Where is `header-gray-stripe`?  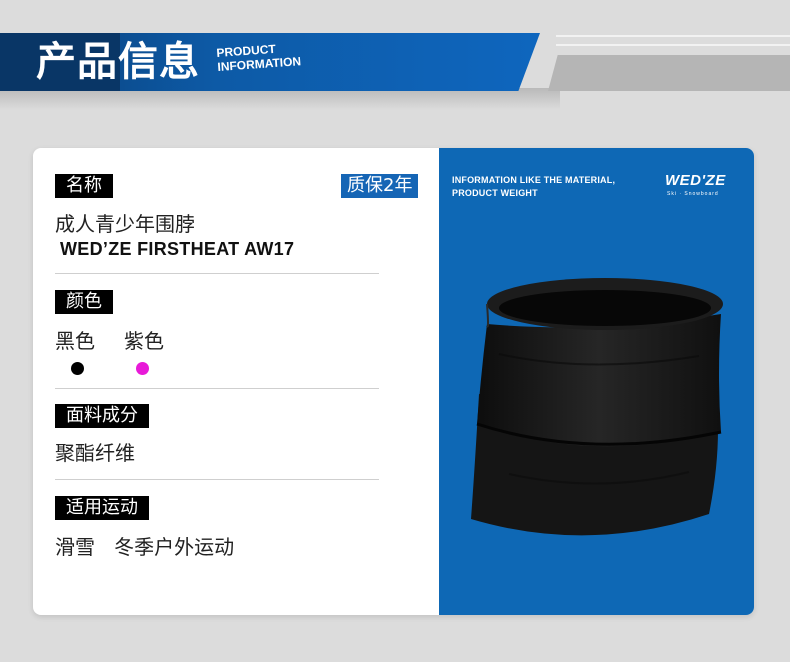 header-gray-stripe is located at coordinates (669, 73).